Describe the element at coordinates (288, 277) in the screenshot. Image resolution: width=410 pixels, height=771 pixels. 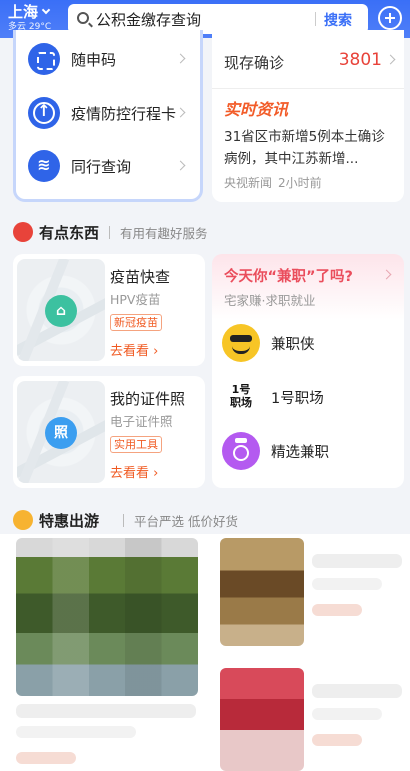
I see `card-title: 今天你“兼职”了吗?` at that location.